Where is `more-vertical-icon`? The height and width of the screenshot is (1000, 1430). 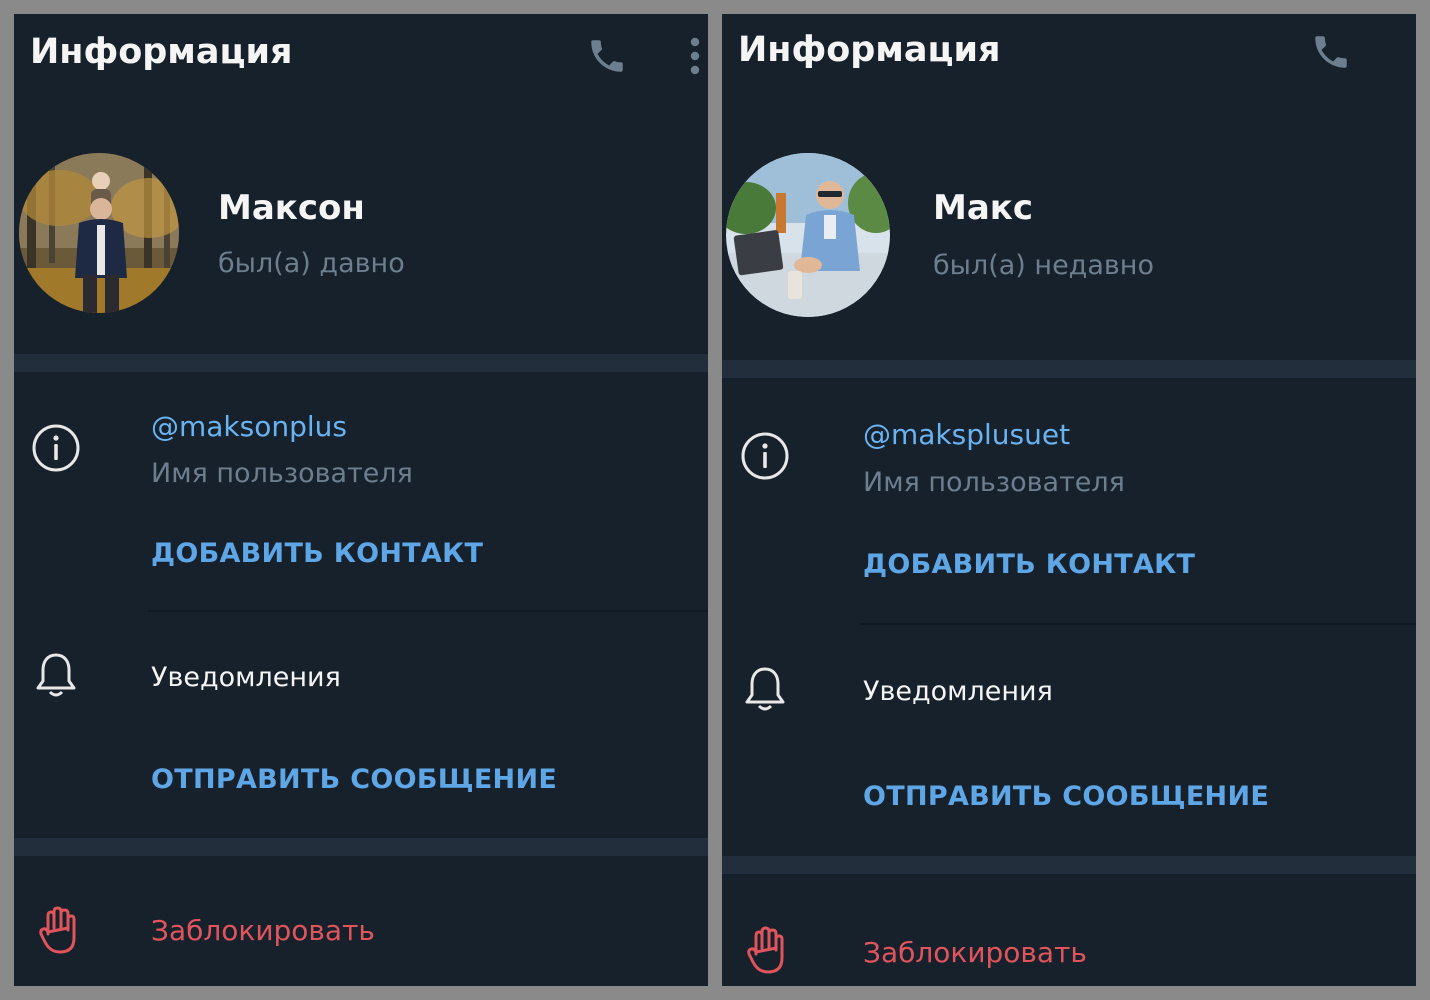
more-vertical-icon is located at coordinates (695, 58).